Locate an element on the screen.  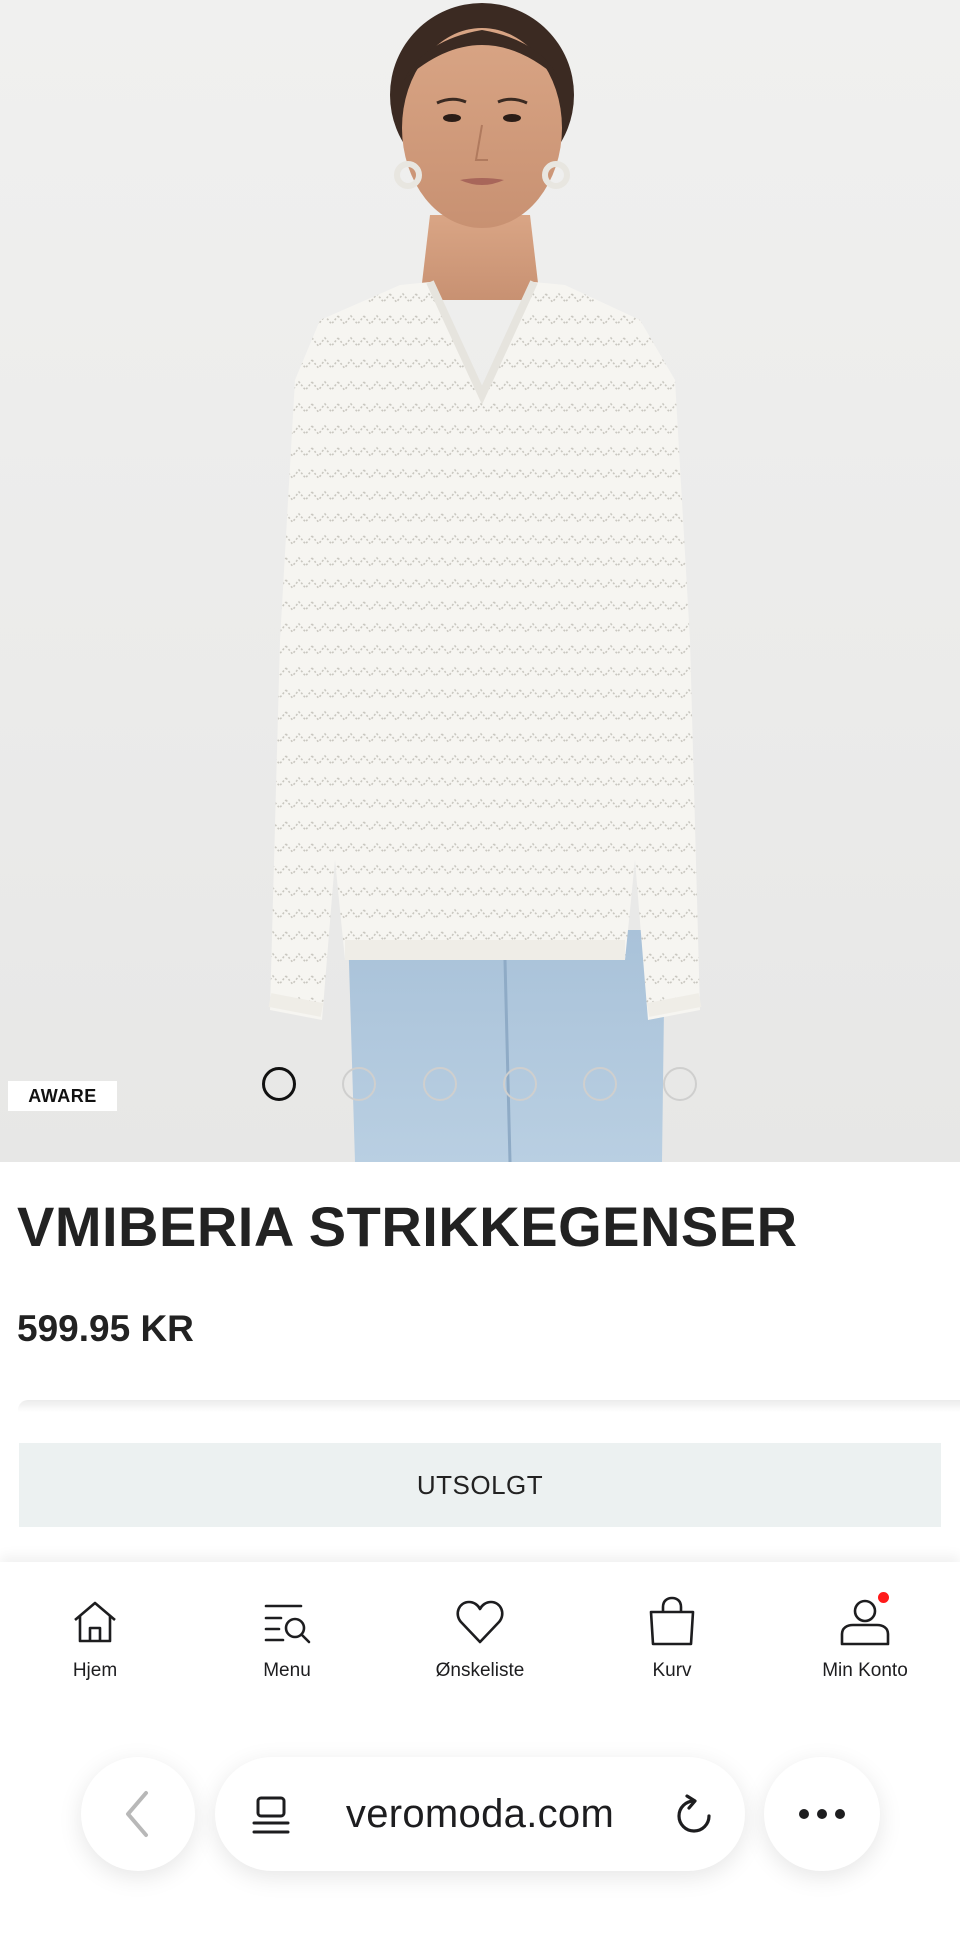
nav-item-wishlist: Ønskeliste is located at coordinates (480, 1644).